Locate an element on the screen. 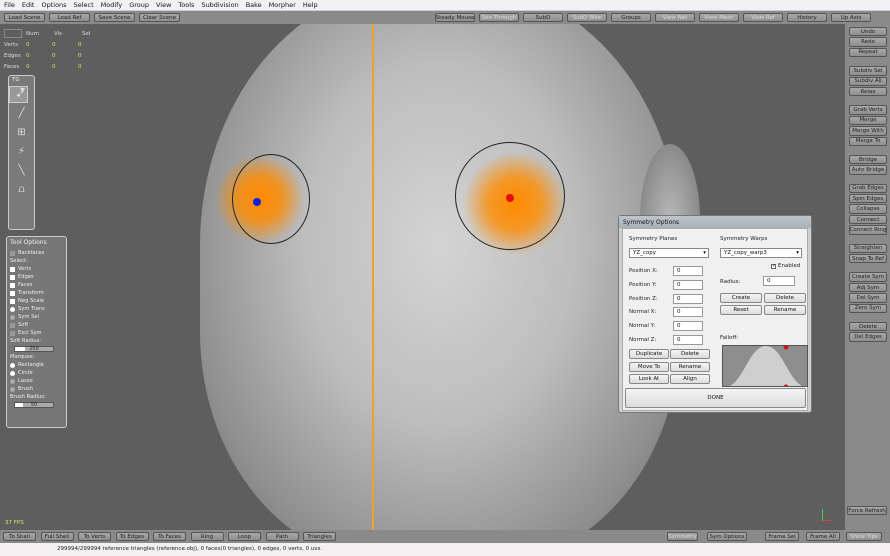 The image size is (890, 556). force-refresh-button: Force Refresh is located at coordinates (867, 511).